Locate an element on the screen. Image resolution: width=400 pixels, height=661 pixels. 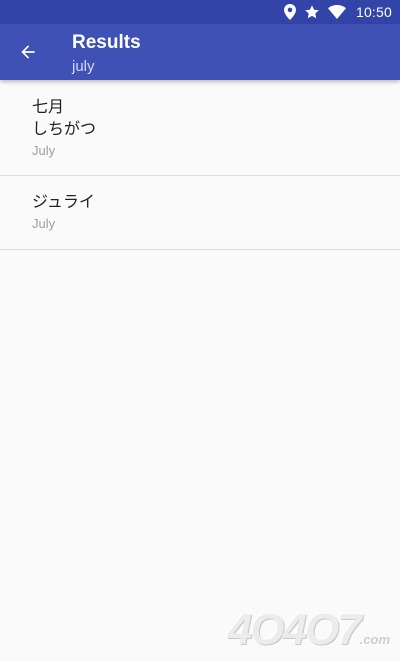
wifi-icon is located at coordinates (336, 12).